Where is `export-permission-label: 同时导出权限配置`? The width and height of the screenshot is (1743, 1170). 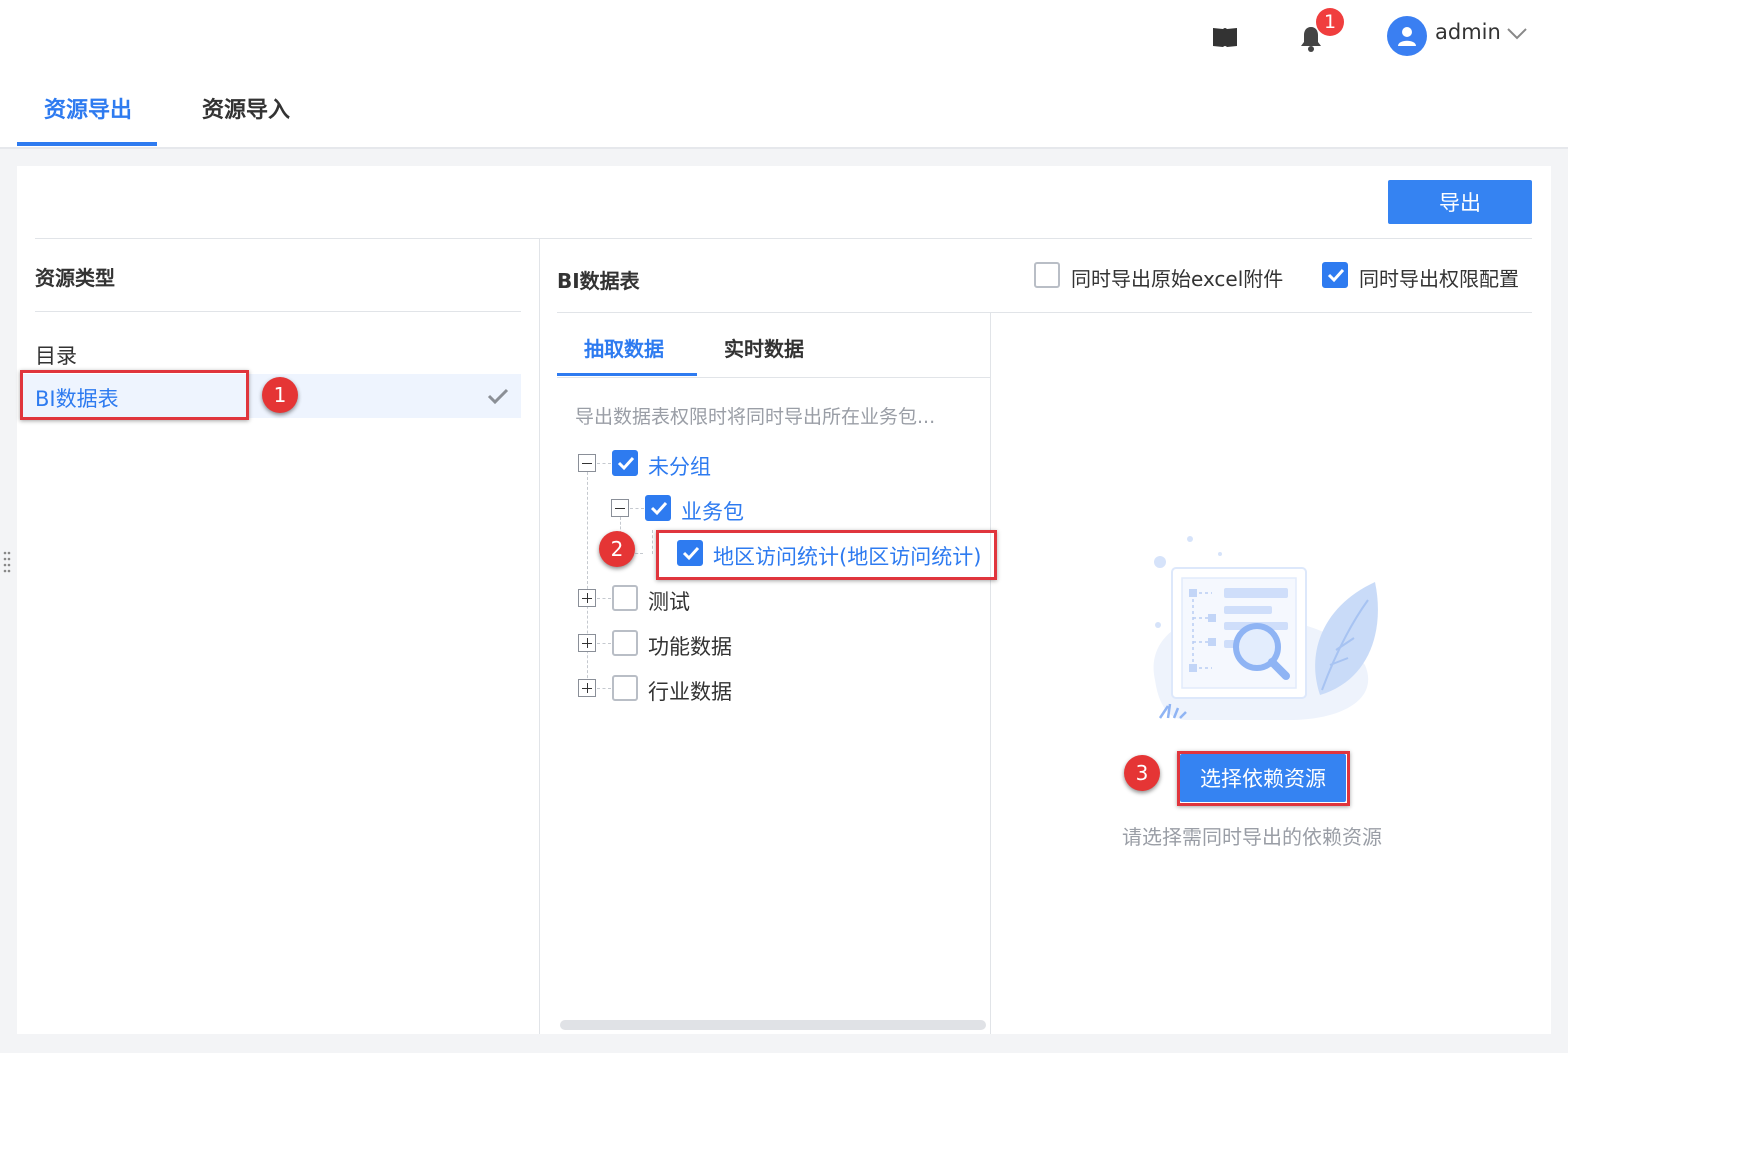
export-permission-label: 同时导出权限配置 is located at coordinates (1439, 277).